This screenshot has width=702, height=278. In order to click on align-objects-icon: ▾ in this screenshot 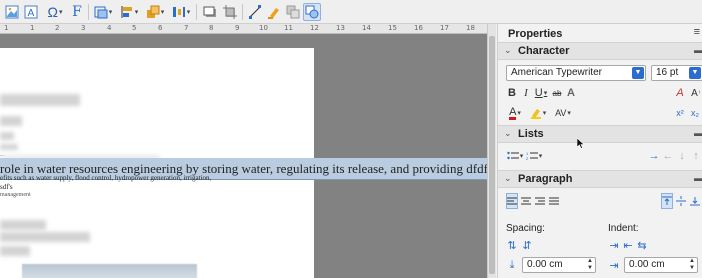, I will do `click(129, 12)`.